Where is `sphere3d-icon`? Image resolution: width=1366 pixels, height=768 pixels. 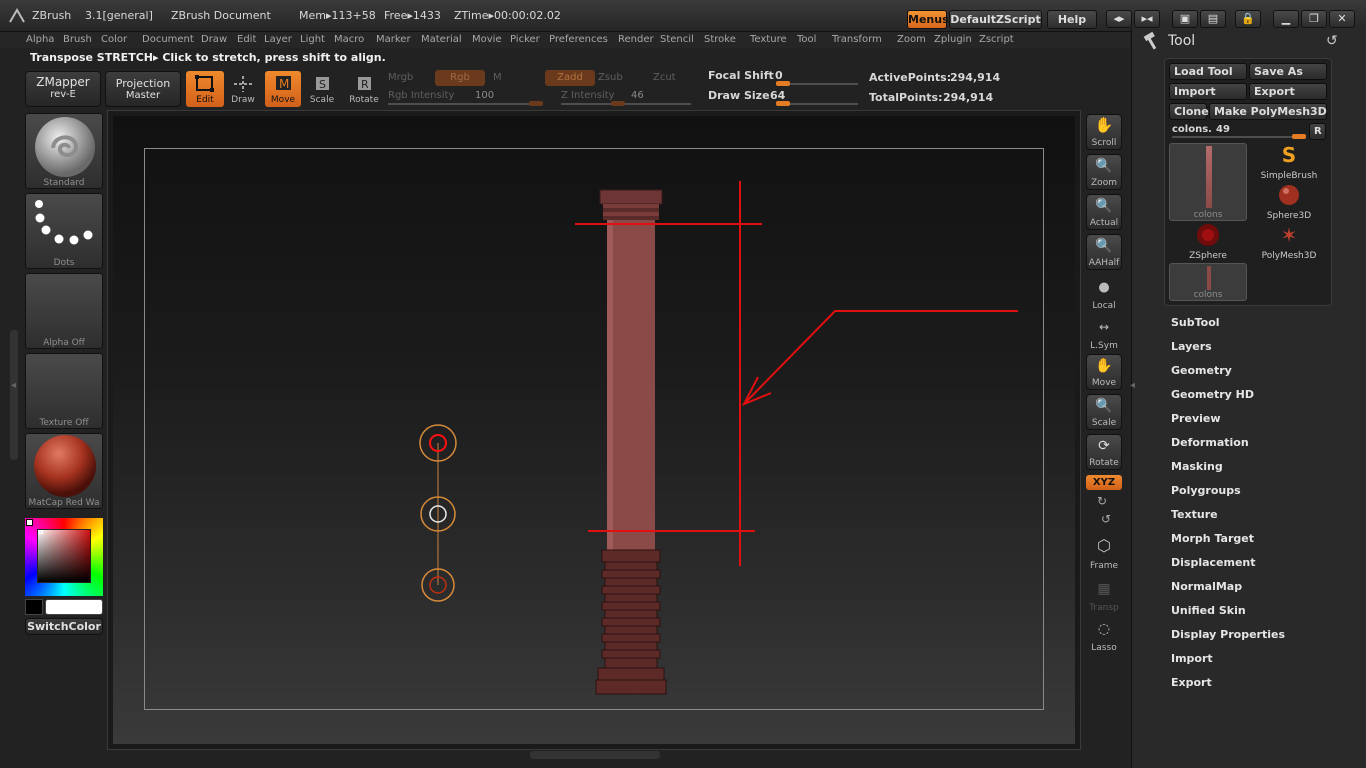
sphere3d-icon is located at coordinates (1289, 195).